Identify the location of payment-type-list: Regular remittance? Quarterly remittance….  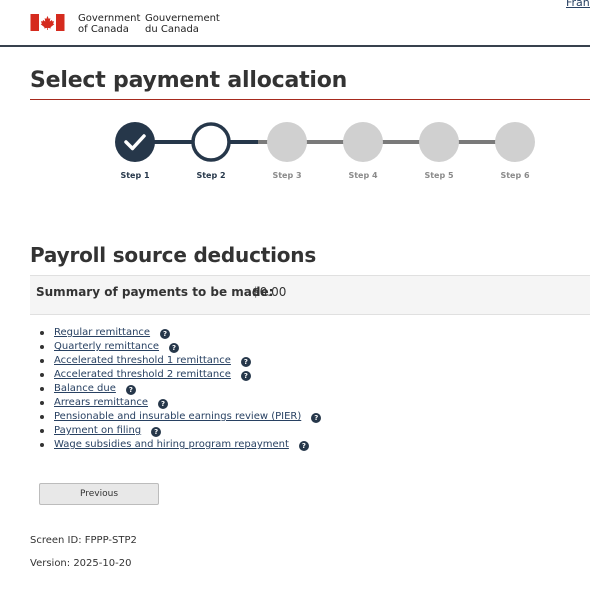
(181, 389).